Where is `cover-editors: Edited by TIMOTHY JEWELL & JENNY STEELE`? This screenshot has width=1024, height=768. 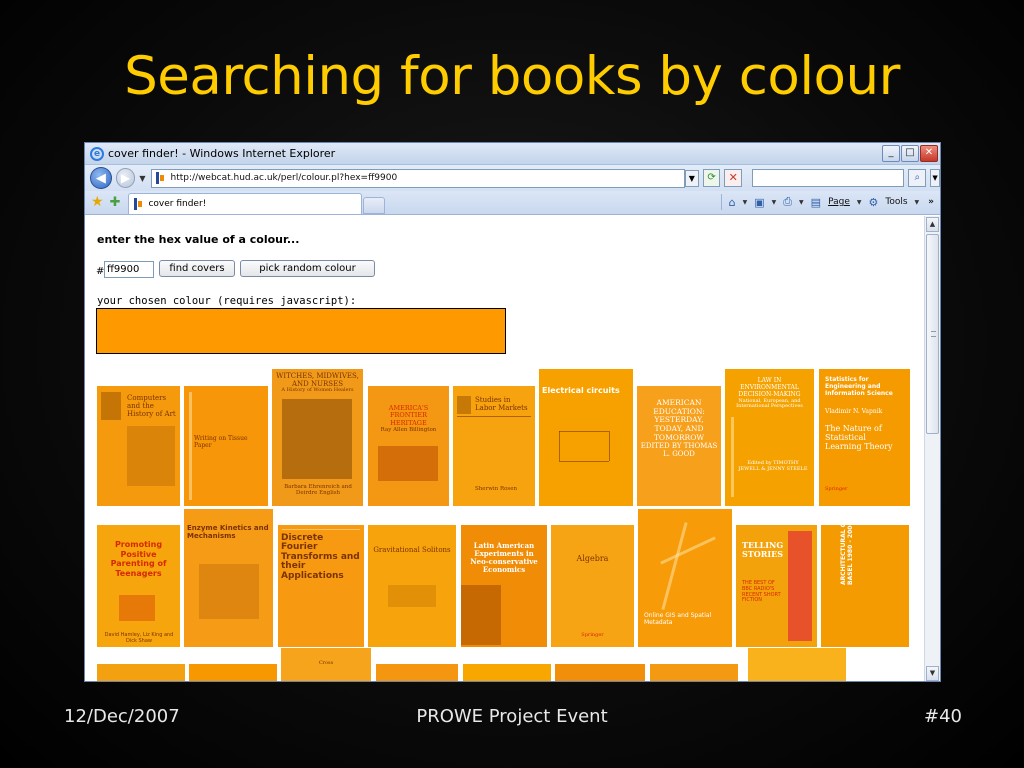 cover-editors: Edited by TIMOTHY JEWELL & JENNY STEELE is located at coordinates (773, 466).